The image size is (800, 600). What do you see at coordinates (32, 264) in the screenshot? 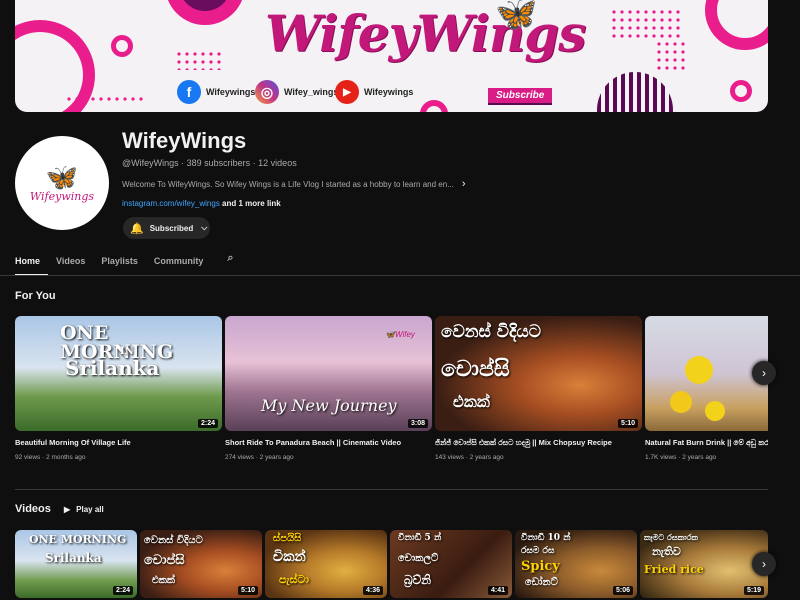
I see `tab-home: Home` at bounding box center [32, 264].